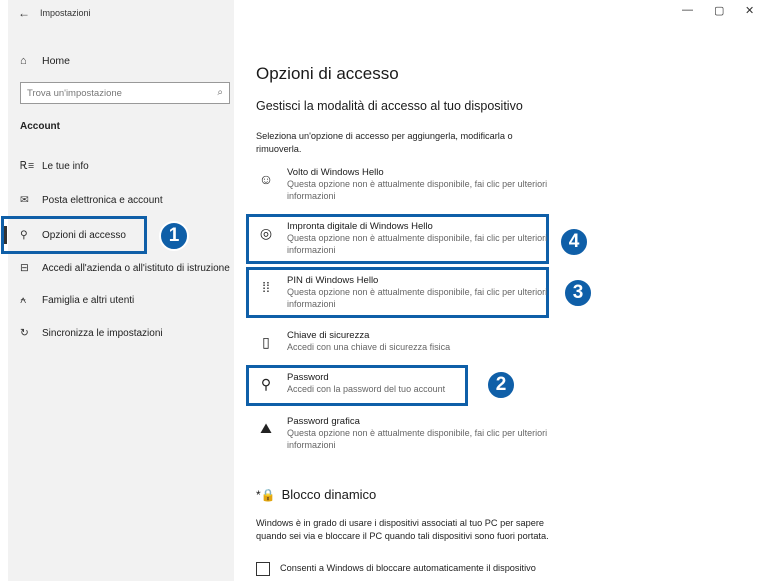  What do you see at coordinates (56, 61) in the screenshot?
I see `nav-home-label: Home` at bounding box center [56, 61].